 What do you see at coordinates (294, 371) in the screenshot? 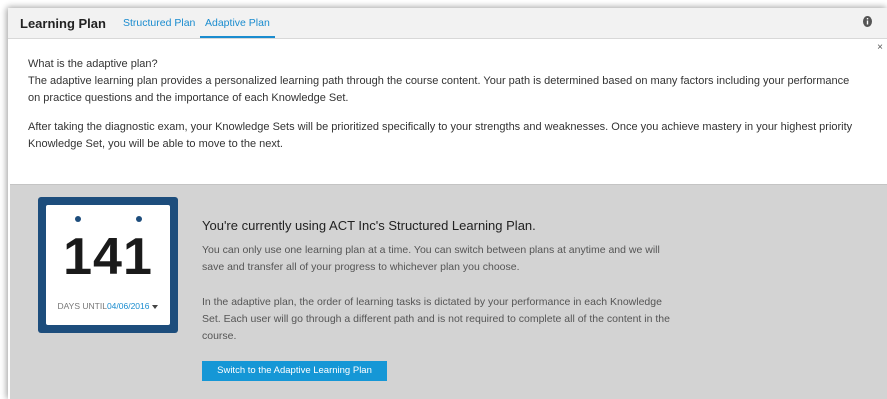
I see `switch-to-adaptive-button: Switch to the Adaptive Learning Plan` at bounding box center [294, 371].